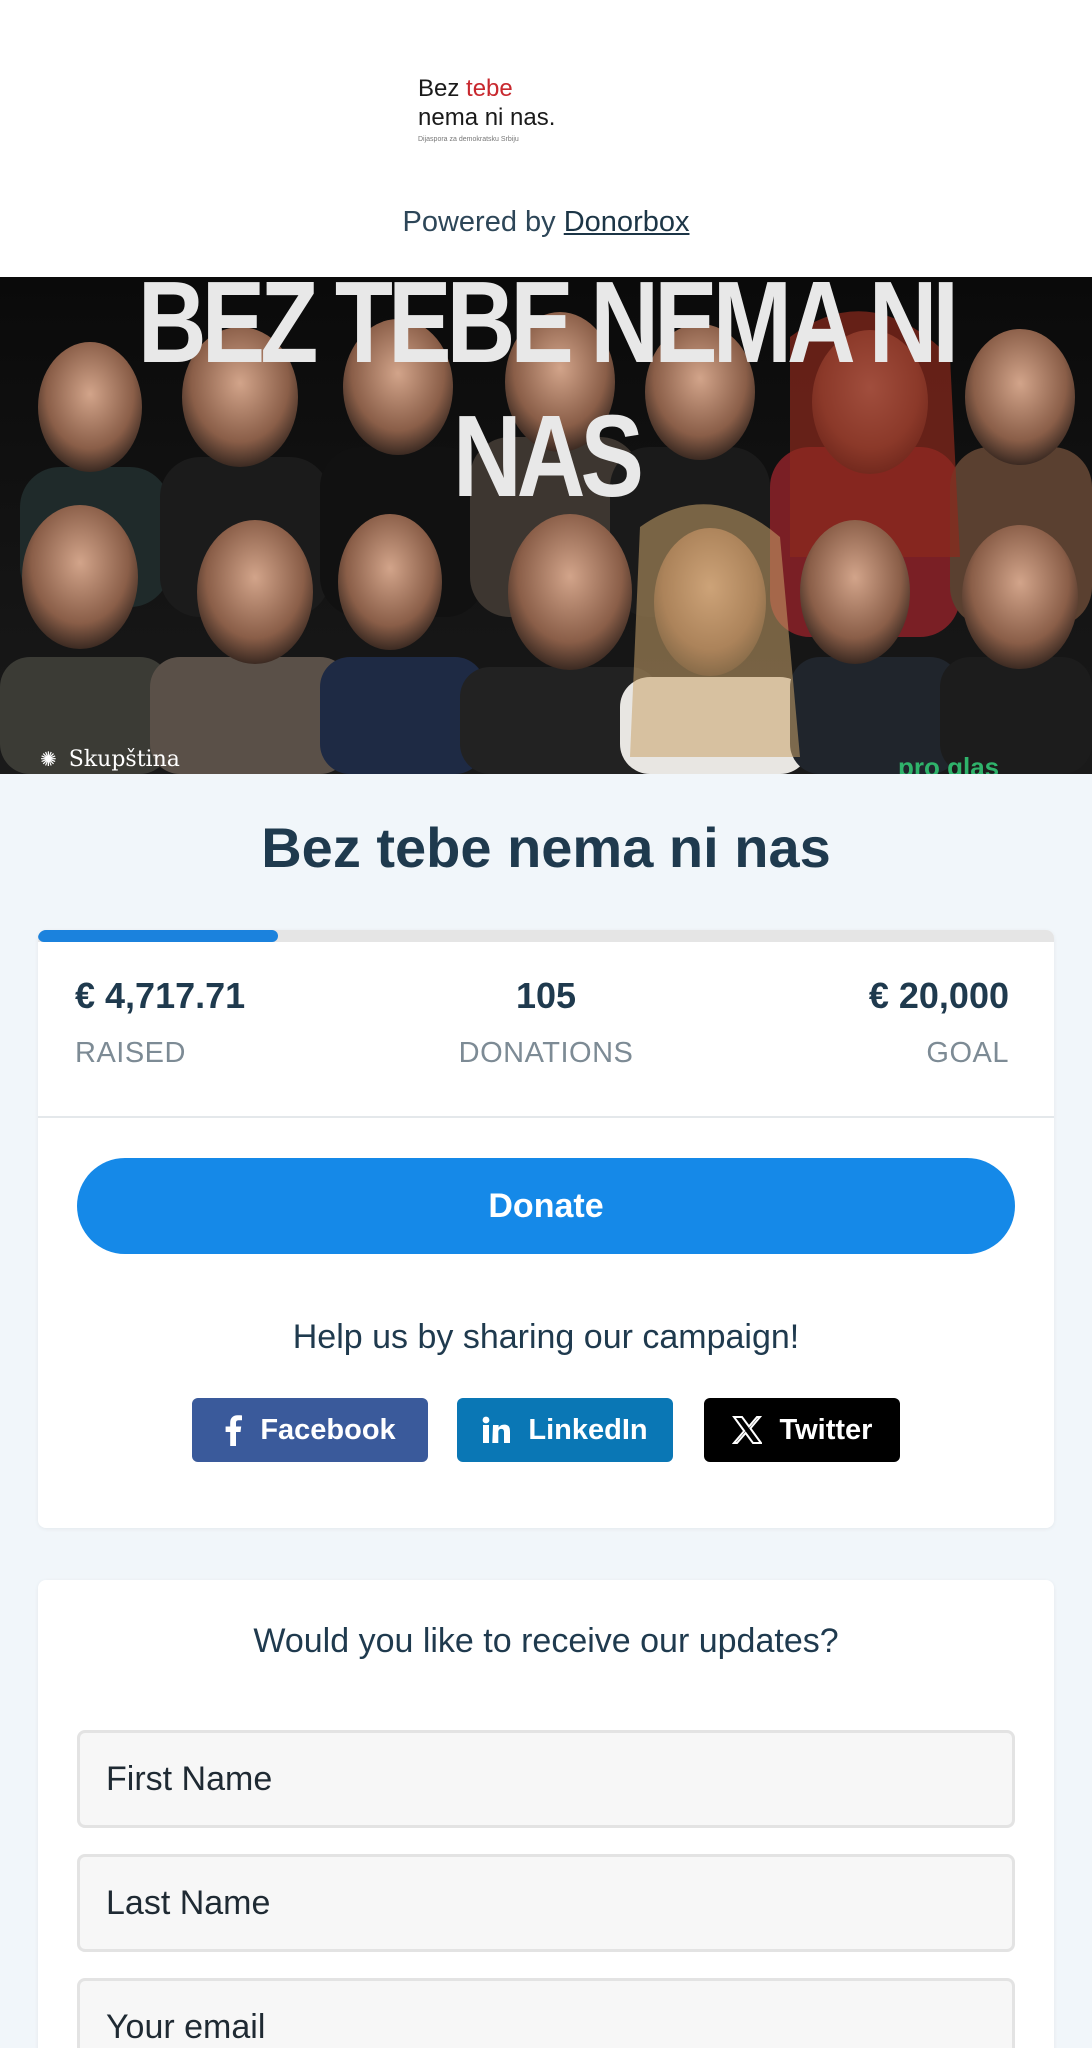 The image size is (1092, 2048). Describe the element at coordinates (328, 1429) in the screenshot. I see `facebook-label: Facebook` at that location.